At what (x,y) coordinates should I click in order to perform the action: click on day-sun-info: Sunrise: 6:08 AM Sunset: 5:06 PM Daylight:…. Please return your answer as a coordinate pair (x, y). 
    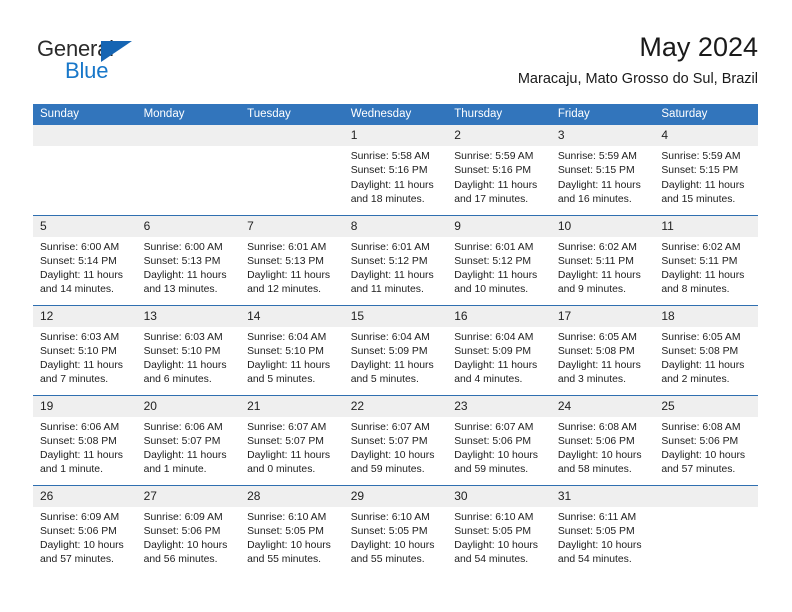
    Looking at the image, I should click on (706, 447).